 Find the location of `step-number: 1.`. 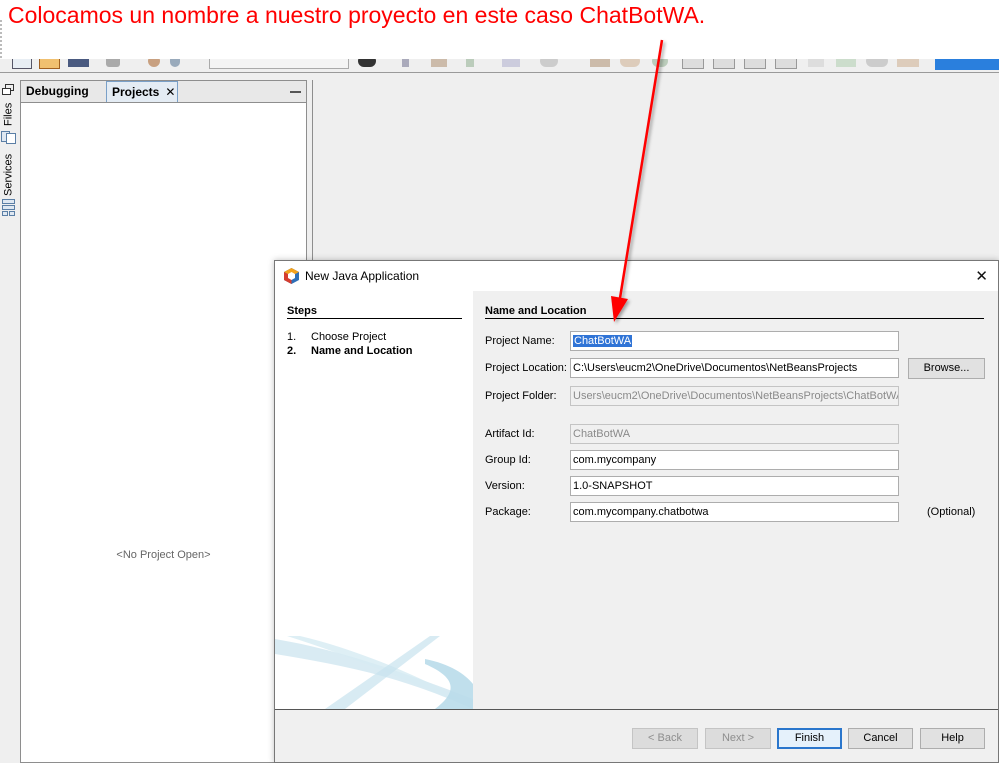

step-number: 1. is located at coordinates (292, 337).